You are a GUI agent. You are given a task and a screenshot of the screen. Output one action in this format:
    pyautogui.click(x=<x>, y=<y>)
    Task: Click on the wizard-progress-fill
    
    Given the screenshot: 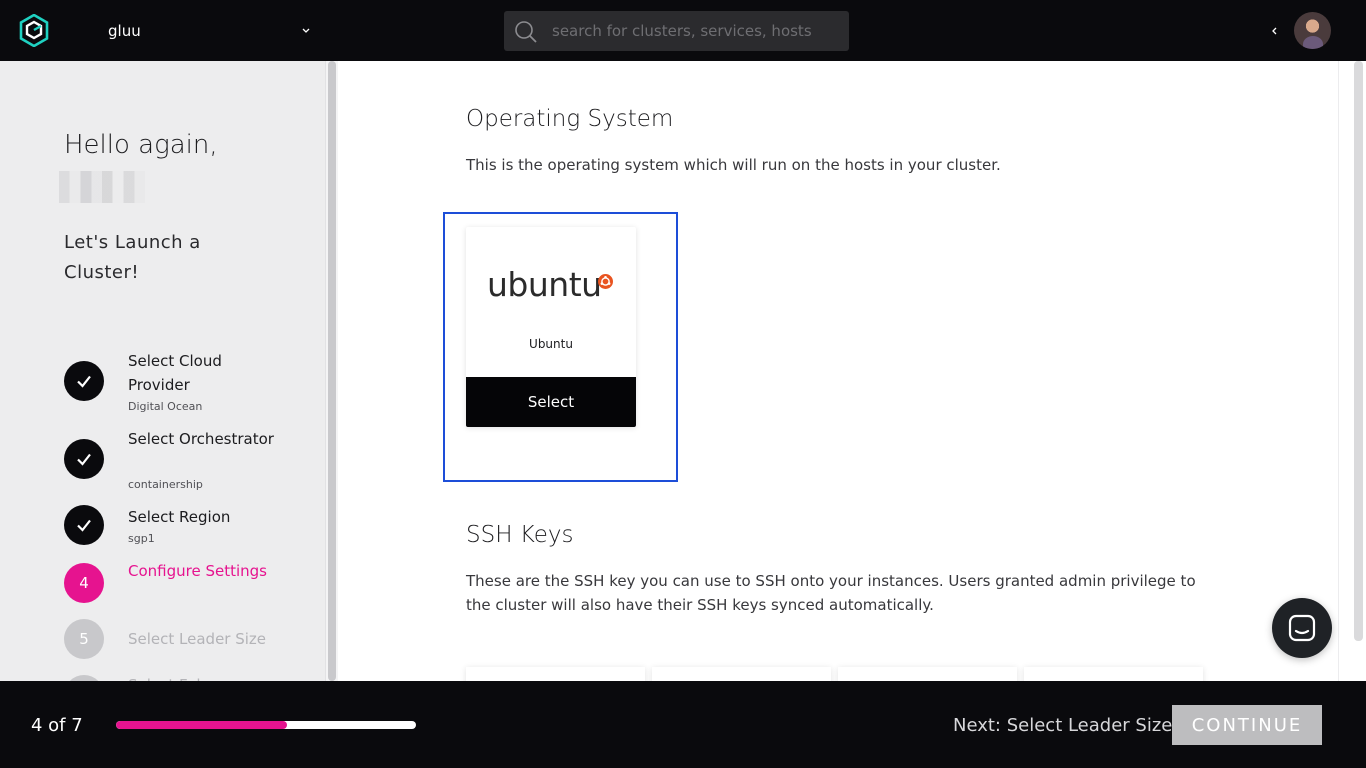 What is the action you would take?
    pyautogui.click(x=201, y=725)
    